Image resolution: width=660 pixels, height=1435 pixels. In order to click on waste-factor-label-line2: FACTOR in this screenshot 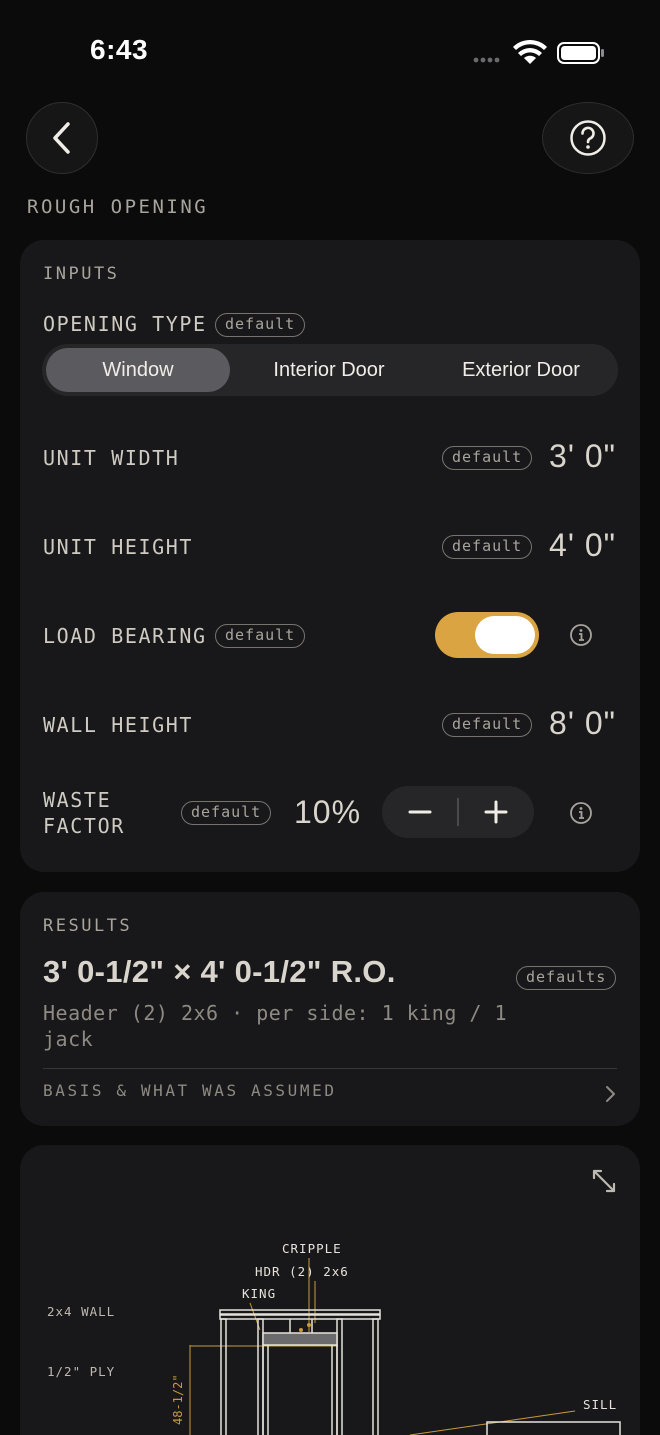, I will do `click(84, 826)`.